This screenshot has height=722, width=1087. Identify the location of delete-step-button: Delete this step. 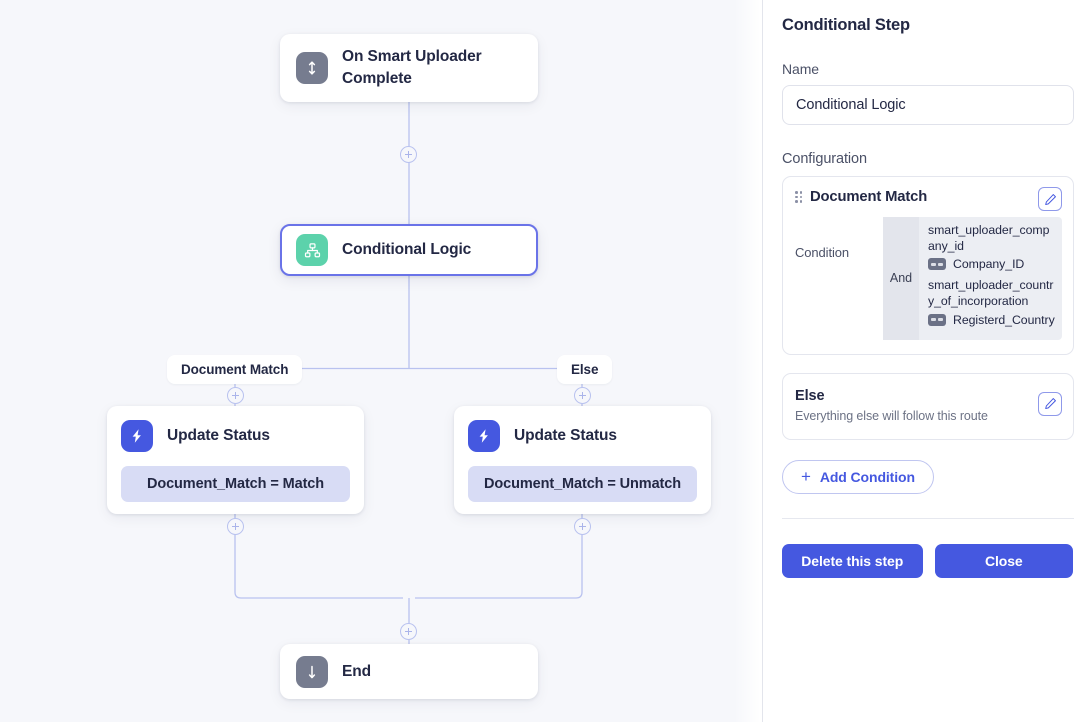
(852, 560).